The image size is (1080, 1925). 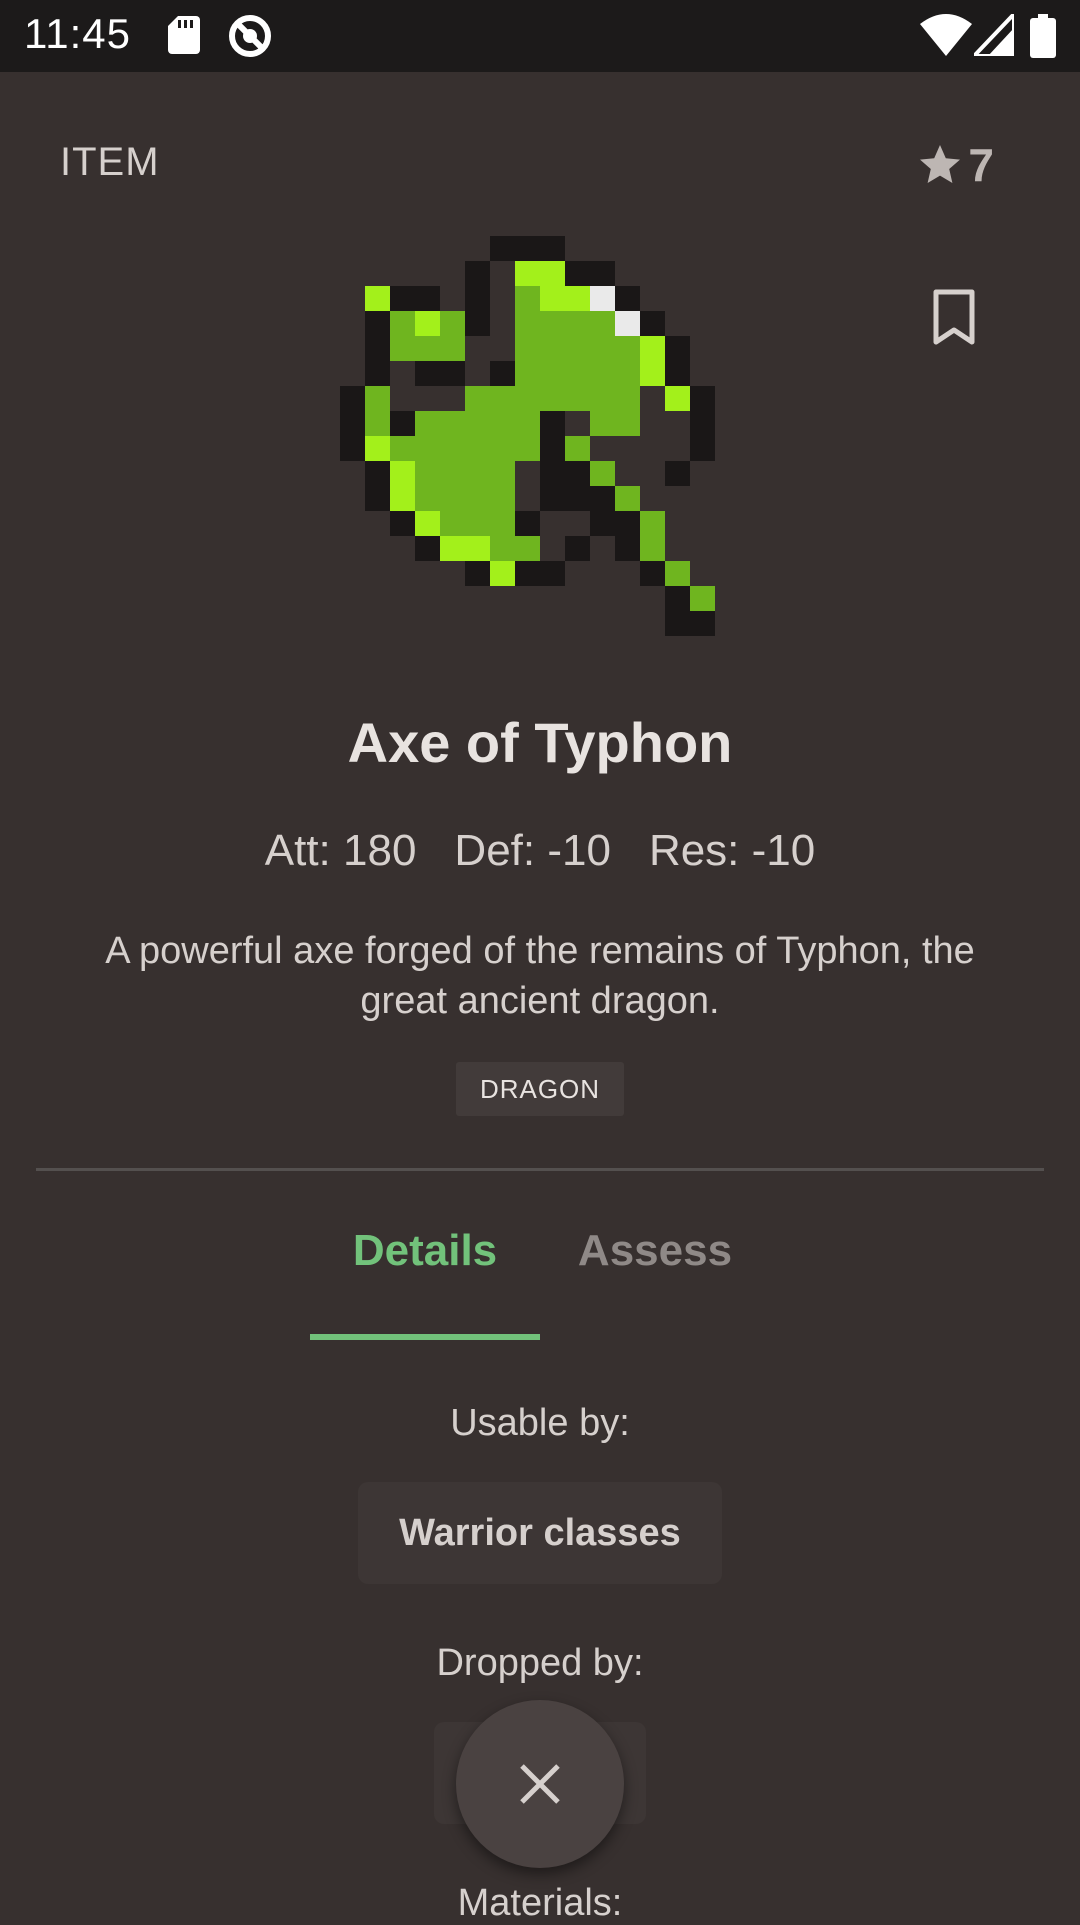 I want to click on item-stats: Att: 180 Def: -10 Res: -10, so click(x=540, y=851).